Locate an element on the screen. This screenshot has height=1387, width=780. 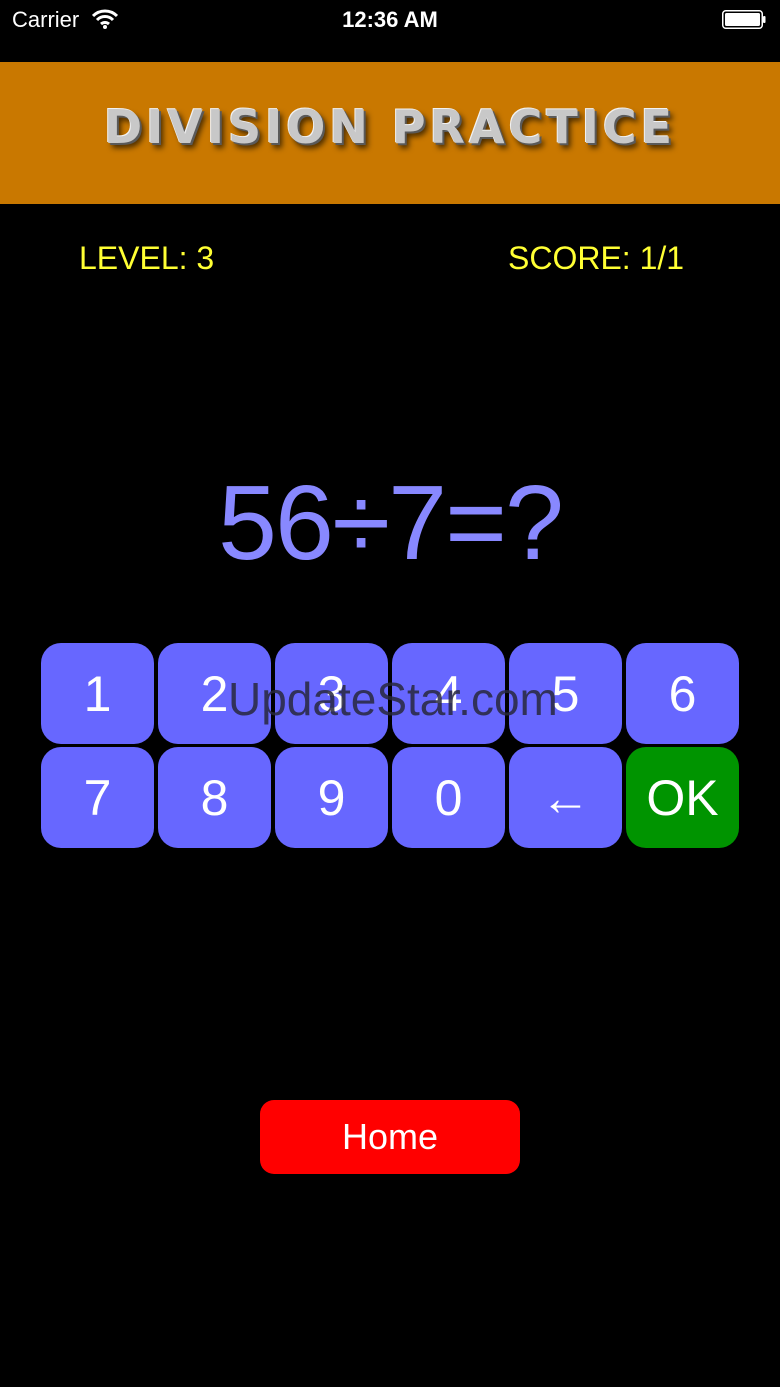
status-time: 12:36 AM is located at coordinates (390, 19).